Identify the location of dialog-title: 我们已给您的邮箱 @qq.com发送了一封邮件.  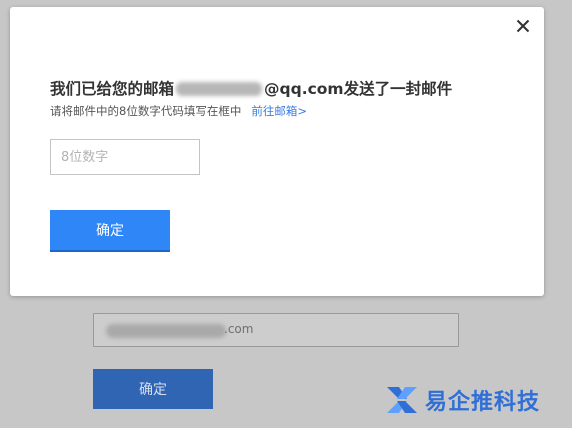
(251, 88).